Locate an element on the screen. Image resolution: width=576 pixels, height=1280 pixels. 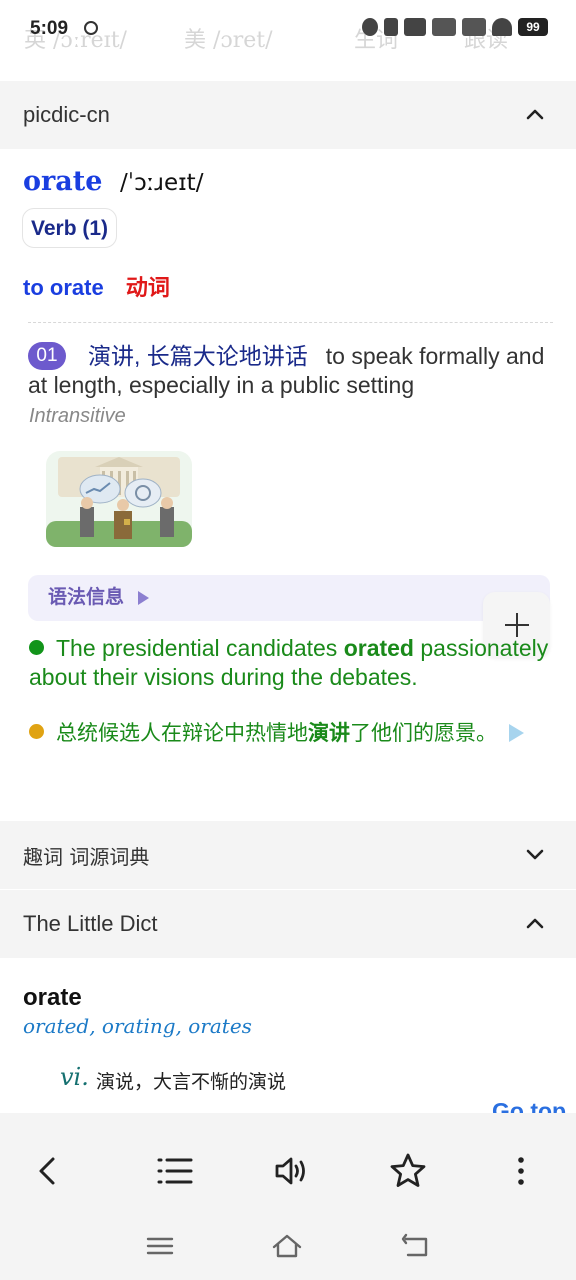
bottom-toolbar is located at coordinates (288, 1163).